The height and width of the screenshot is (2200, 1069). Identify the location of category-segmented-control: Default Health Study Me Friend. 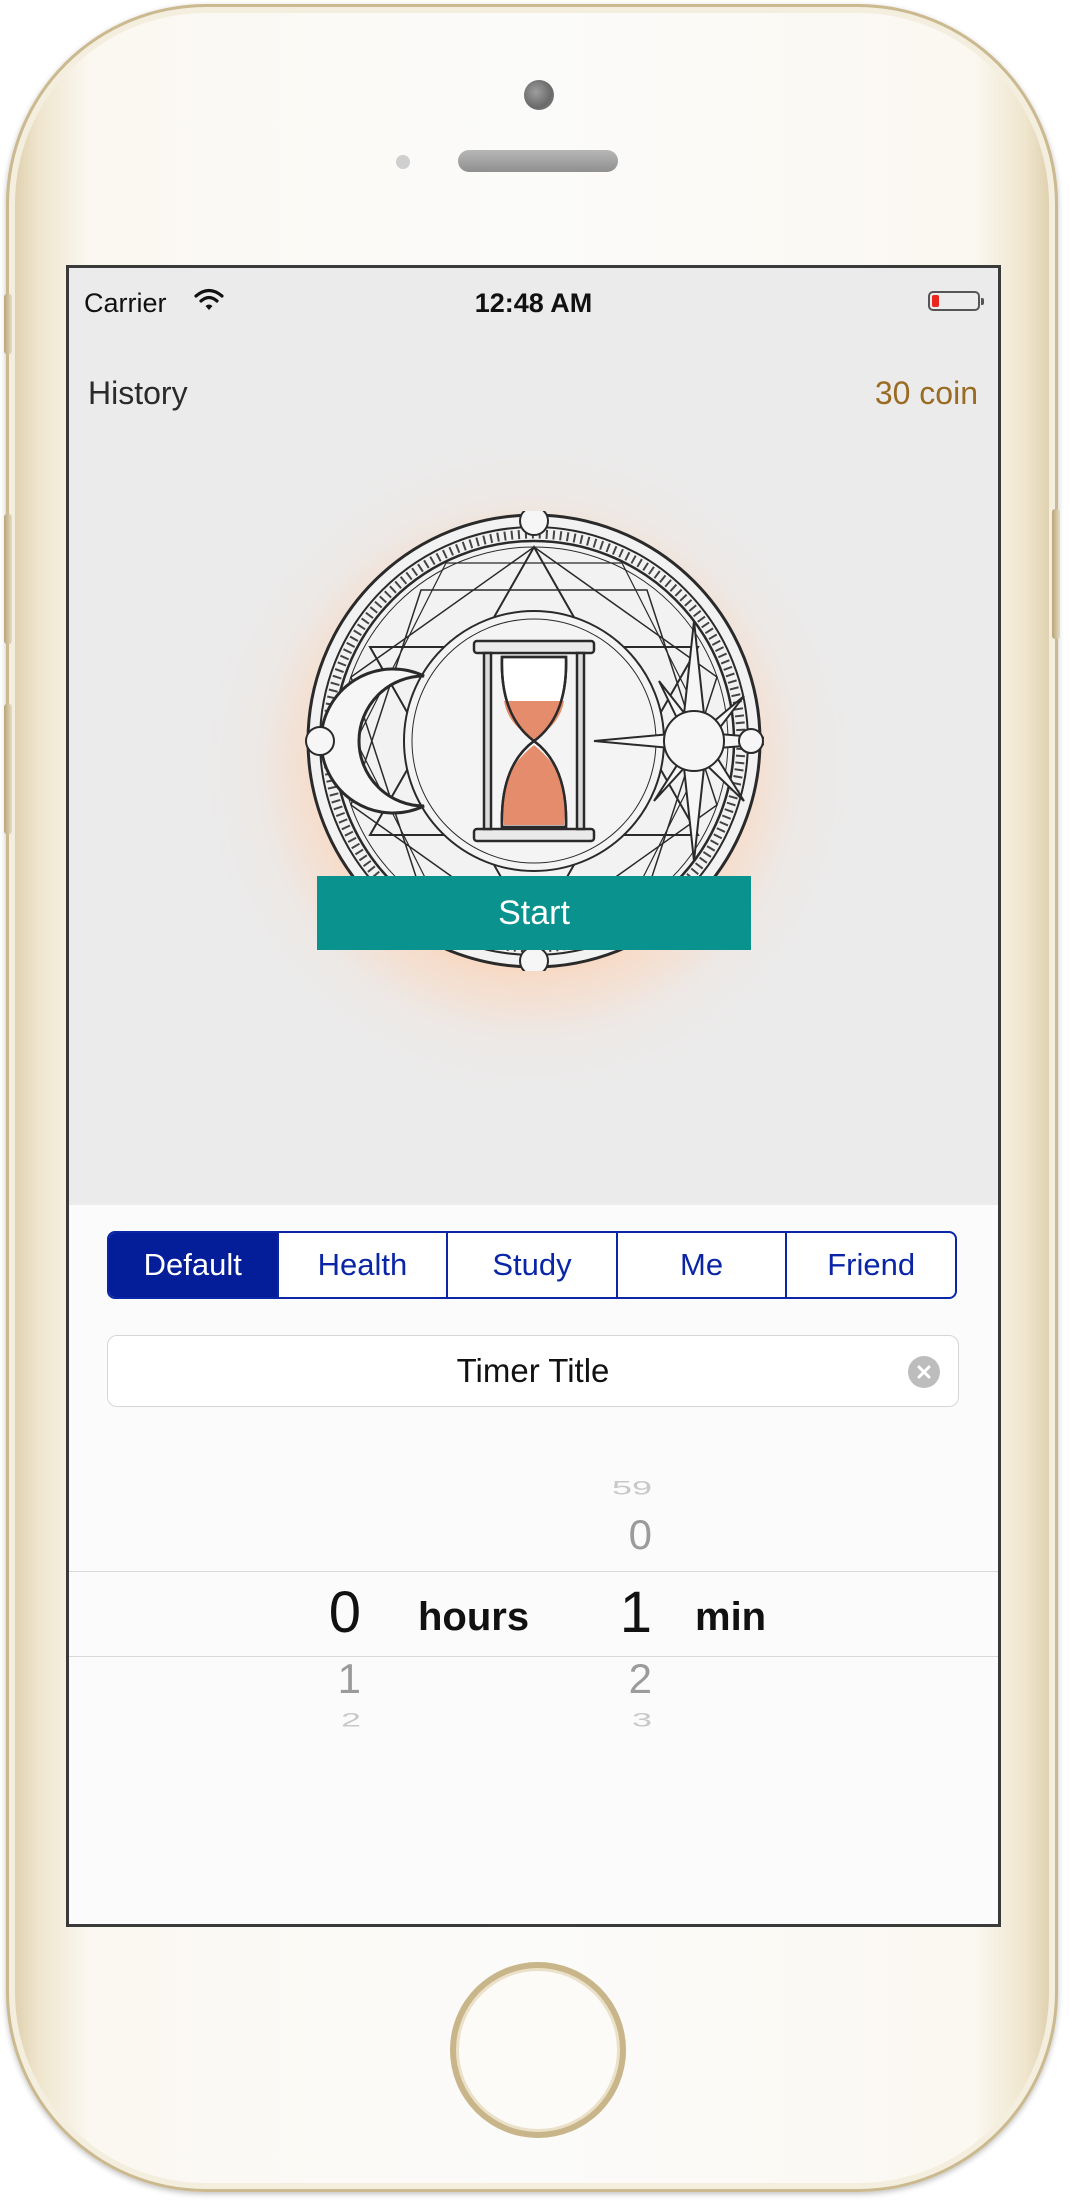
(532, 1265).